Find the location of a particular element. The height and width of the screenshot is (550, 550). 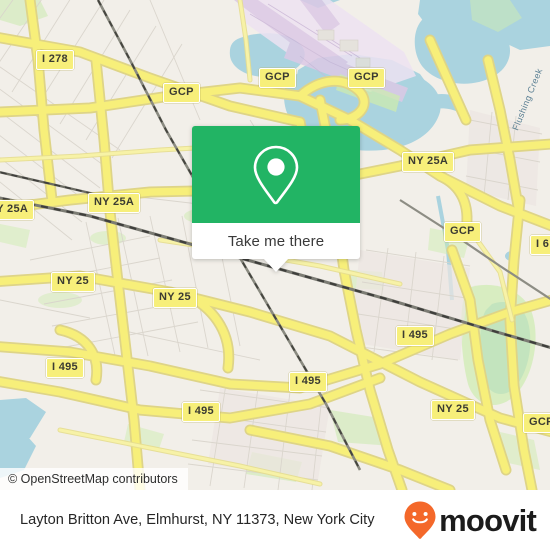

osm-attribution: © OpenStreetMap contributors is located at coordinates (94, 479).